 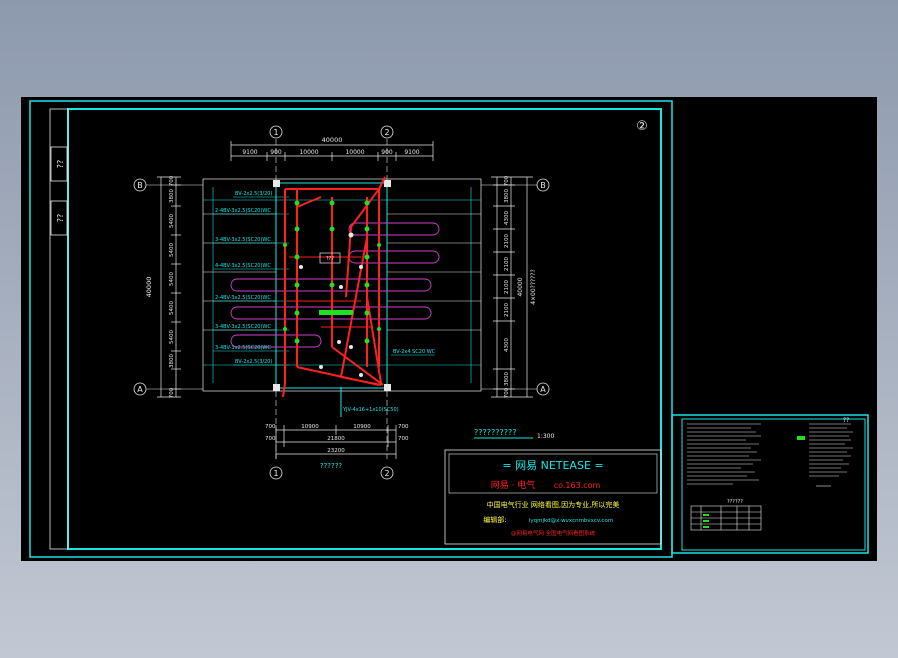 I want to click on right-dim-overall: 40000, so click(x=520, y=286).